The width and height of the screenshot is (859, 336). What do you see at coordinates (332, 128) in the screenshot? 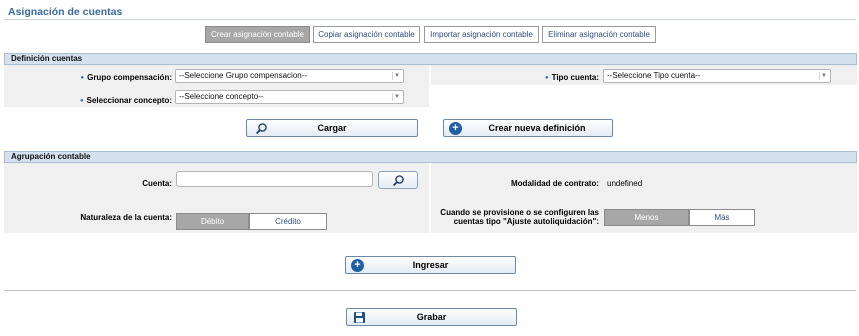
I see `cargar-button: Cargar` at bounding box center [332, 128].